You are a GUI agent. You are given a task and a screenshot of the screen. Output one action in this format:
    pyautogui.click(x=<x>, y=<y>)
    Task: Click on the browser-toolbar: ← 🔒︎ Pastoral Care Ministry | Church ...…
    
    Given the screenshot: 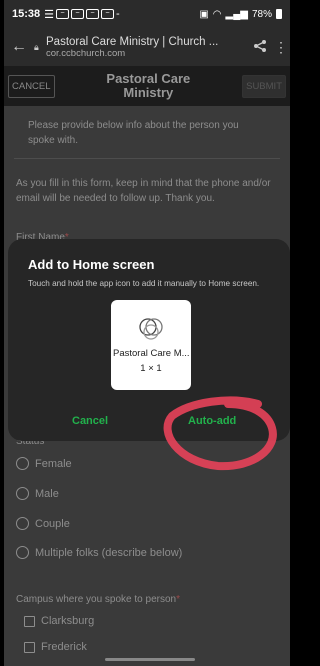 What is the action you would take?
    pyautogui.click(x=147, y=47)
    